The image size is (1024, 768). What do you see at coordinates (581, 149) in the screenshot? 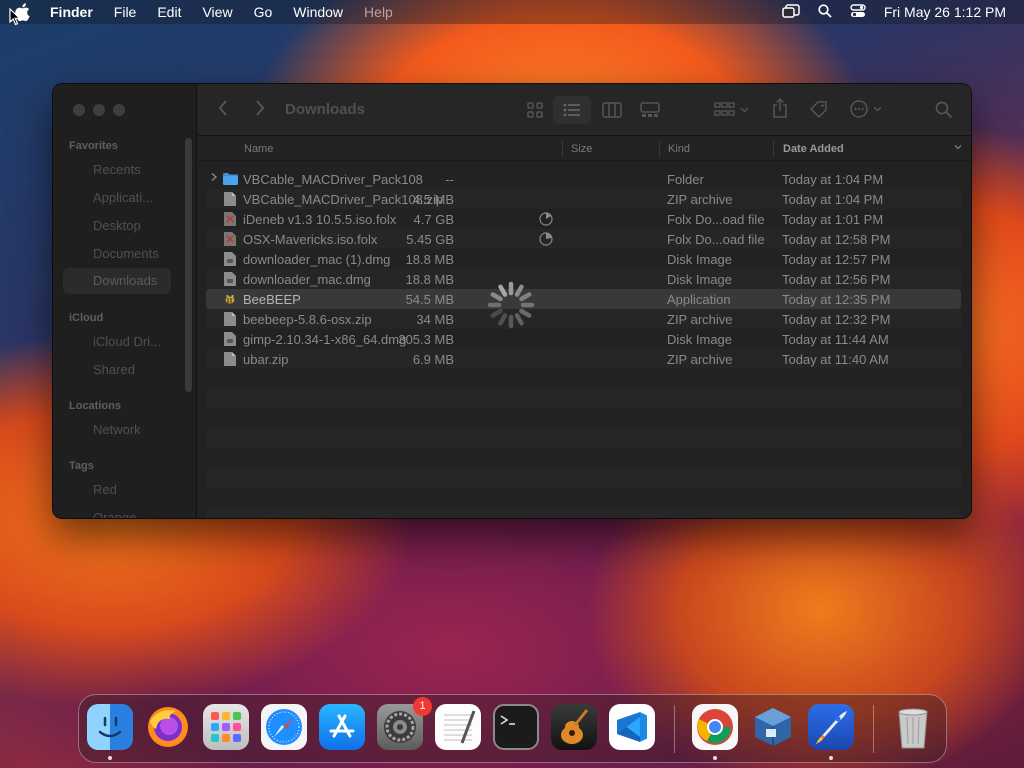
I see `column-header-size: Size` at bounding box center [581, 149].